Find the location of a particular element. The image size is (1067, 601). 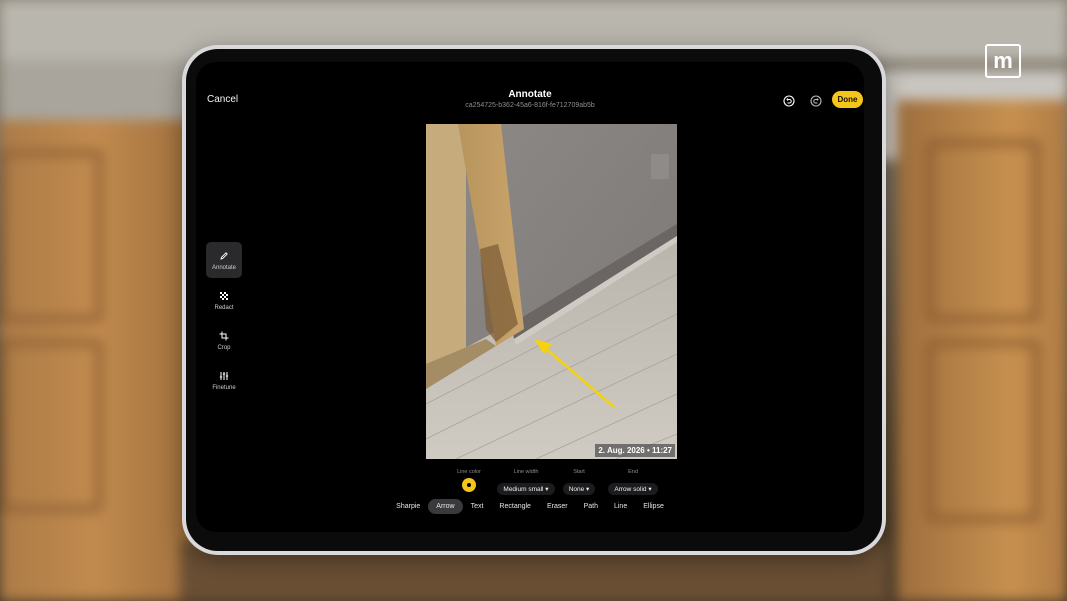

mode-path: Path is located at coordinates (591, 506).